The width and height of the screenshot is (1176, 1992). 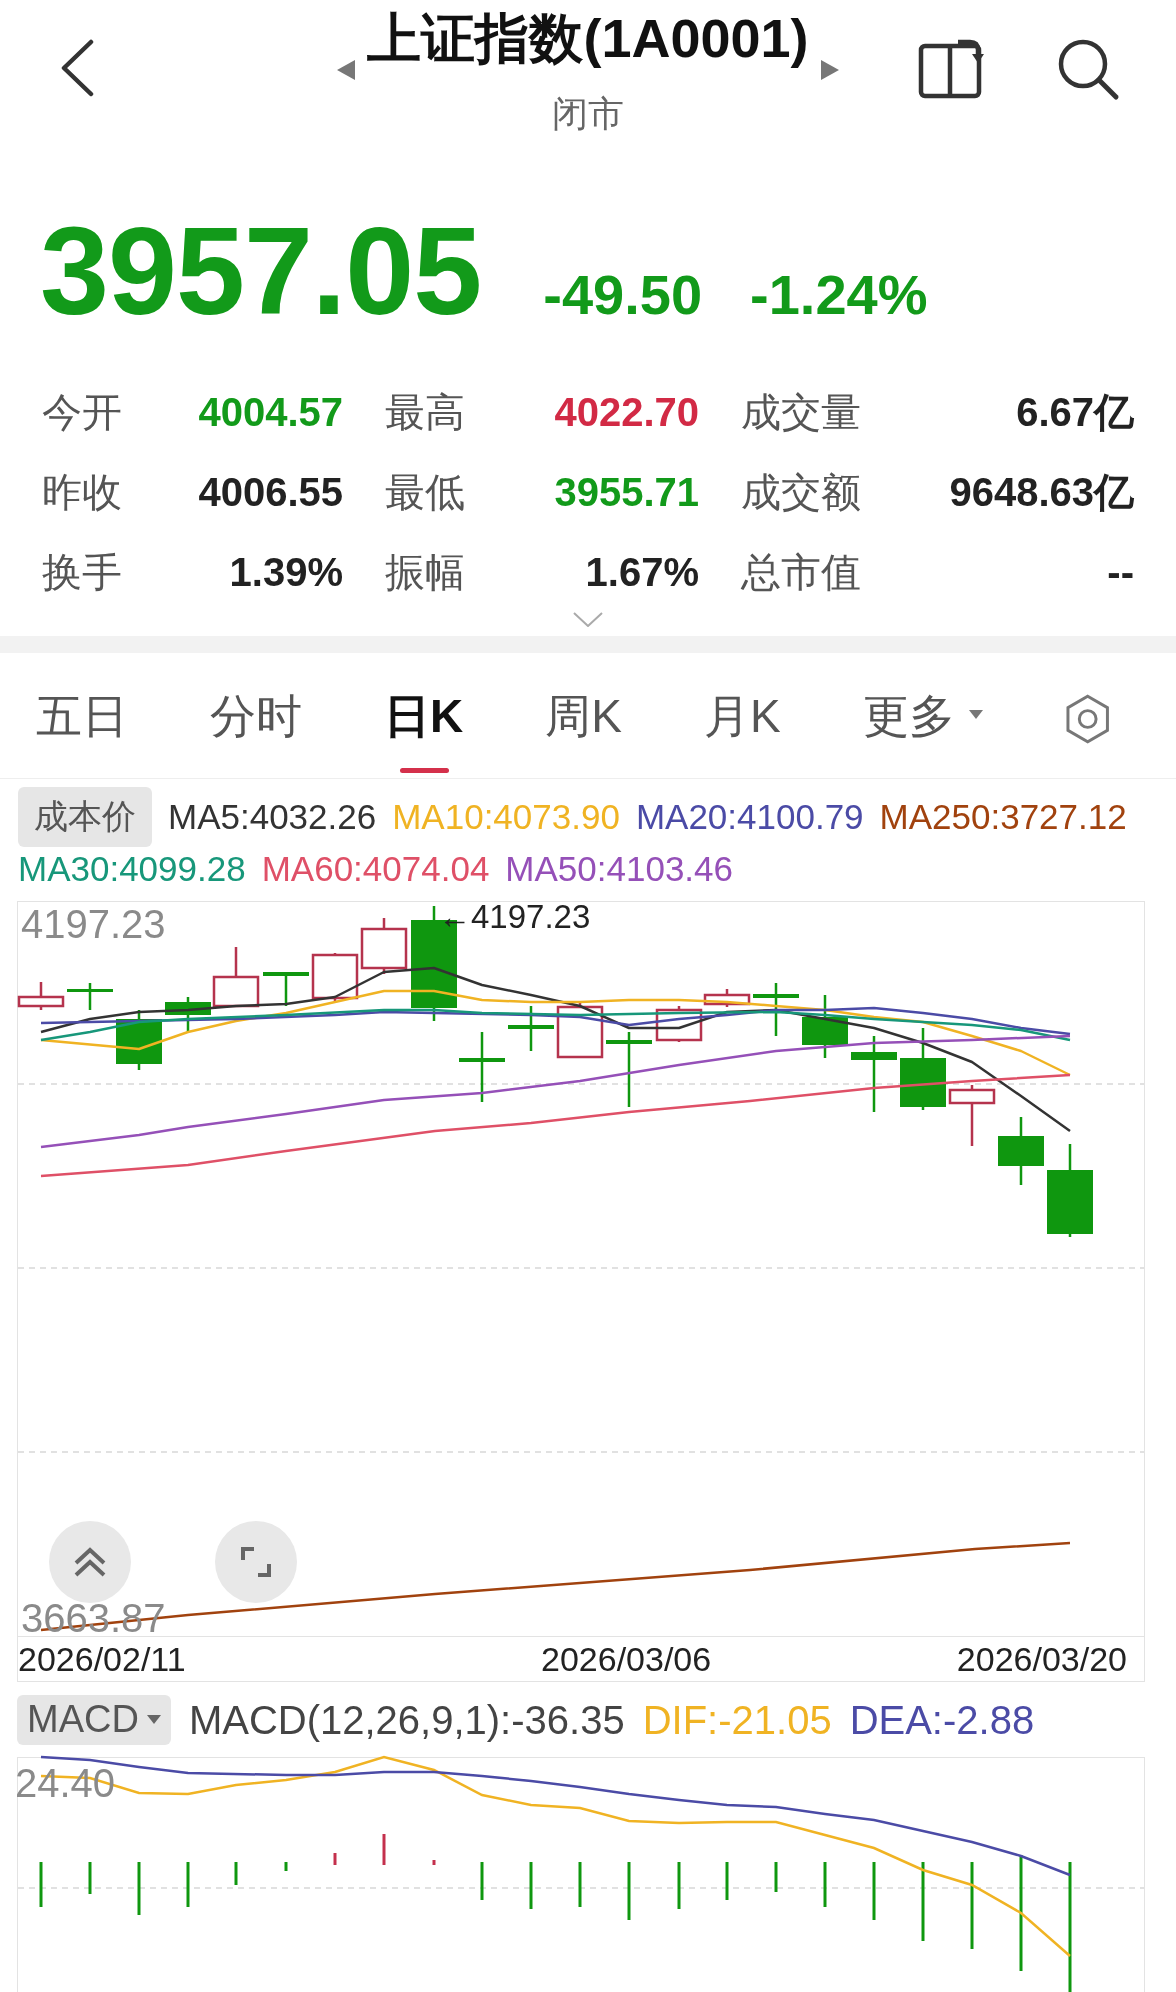 What do you see at coordinates (588, 114) in the screenshot?
I see `market-status: 闭市` at bounding box center [588, 114].